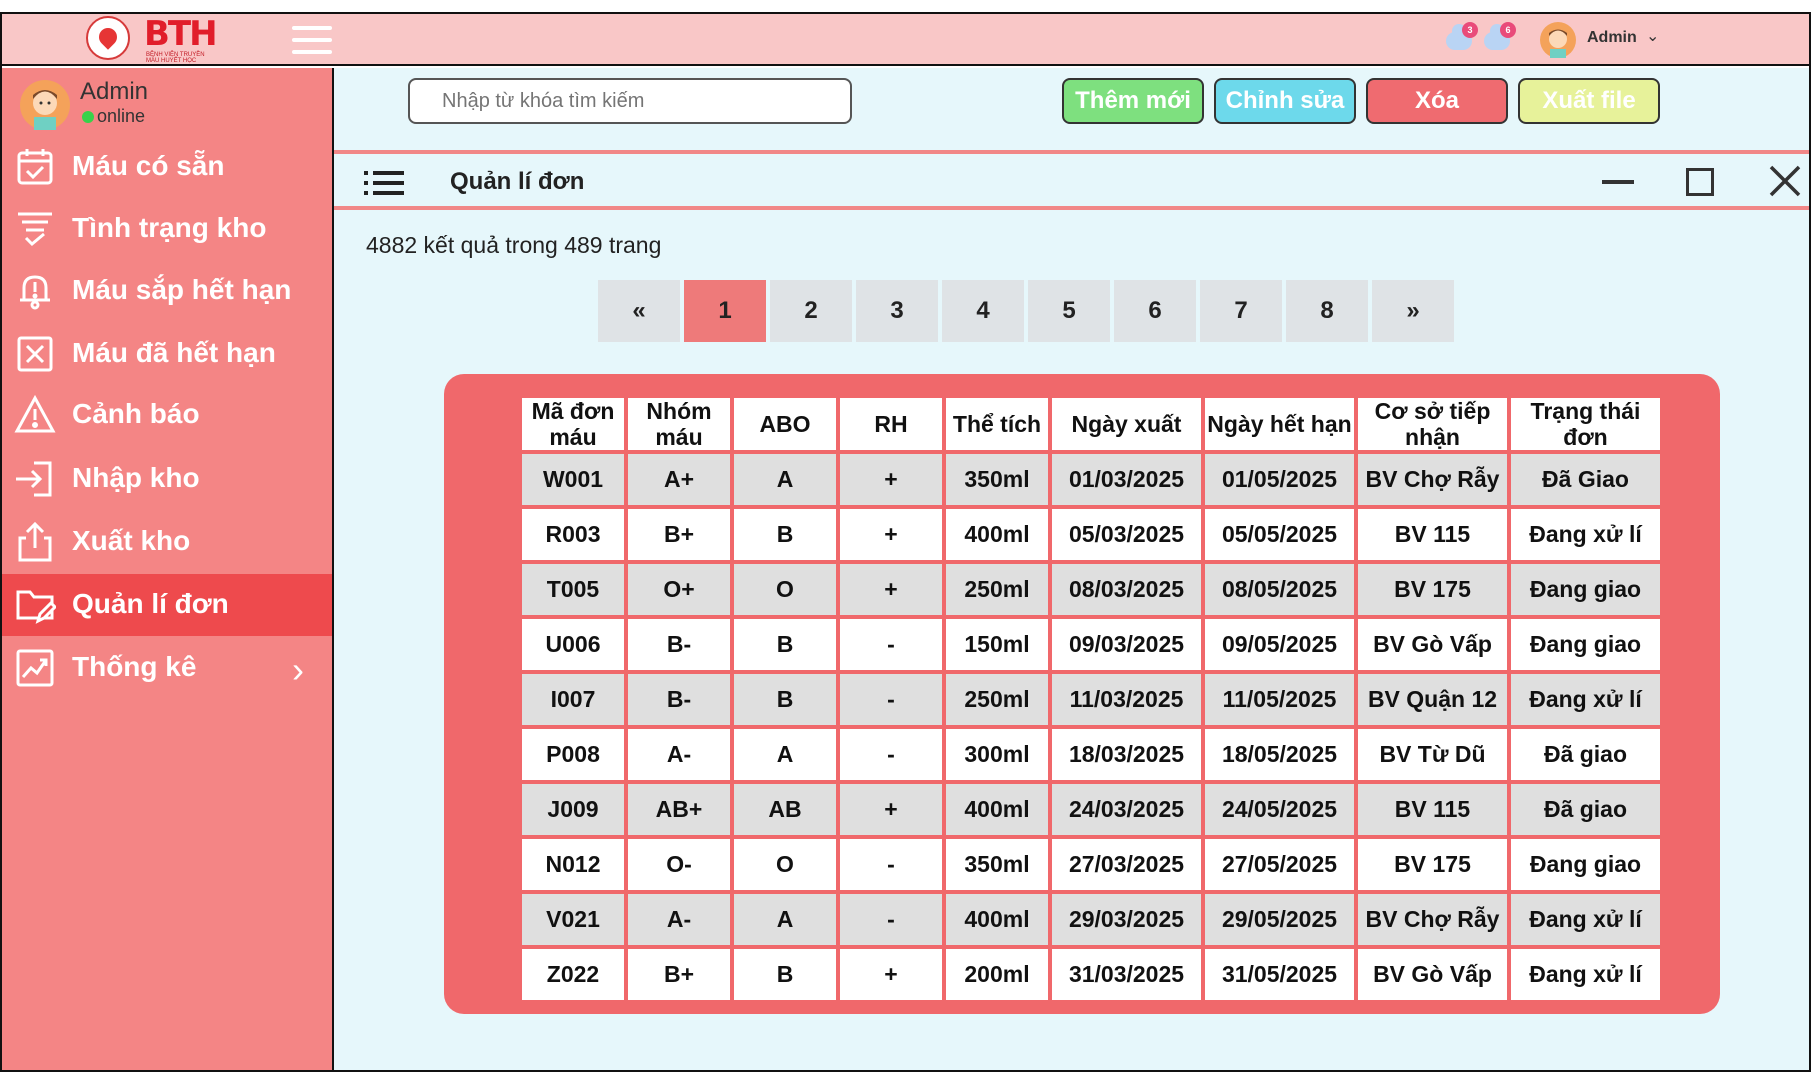 The height and width of the screenshot is (1072, 1811). What do you see at coordinates (639, 311) in the screenshot?
I see `first-page-icon: «` at bounding box center [639, 311].